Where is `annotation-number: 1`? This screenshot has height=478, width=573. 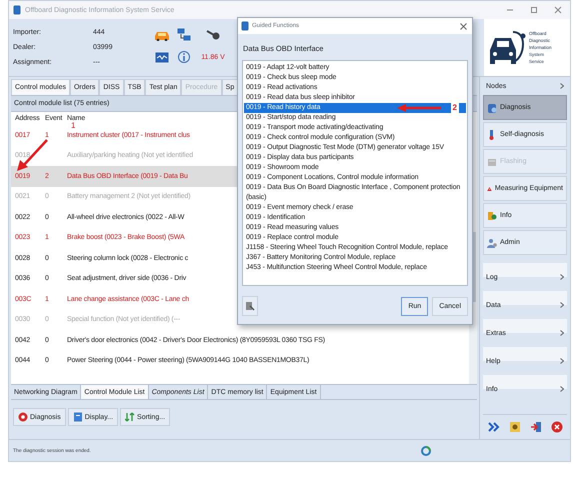
annotation-number: 1 is located at coordinates (73, 125).